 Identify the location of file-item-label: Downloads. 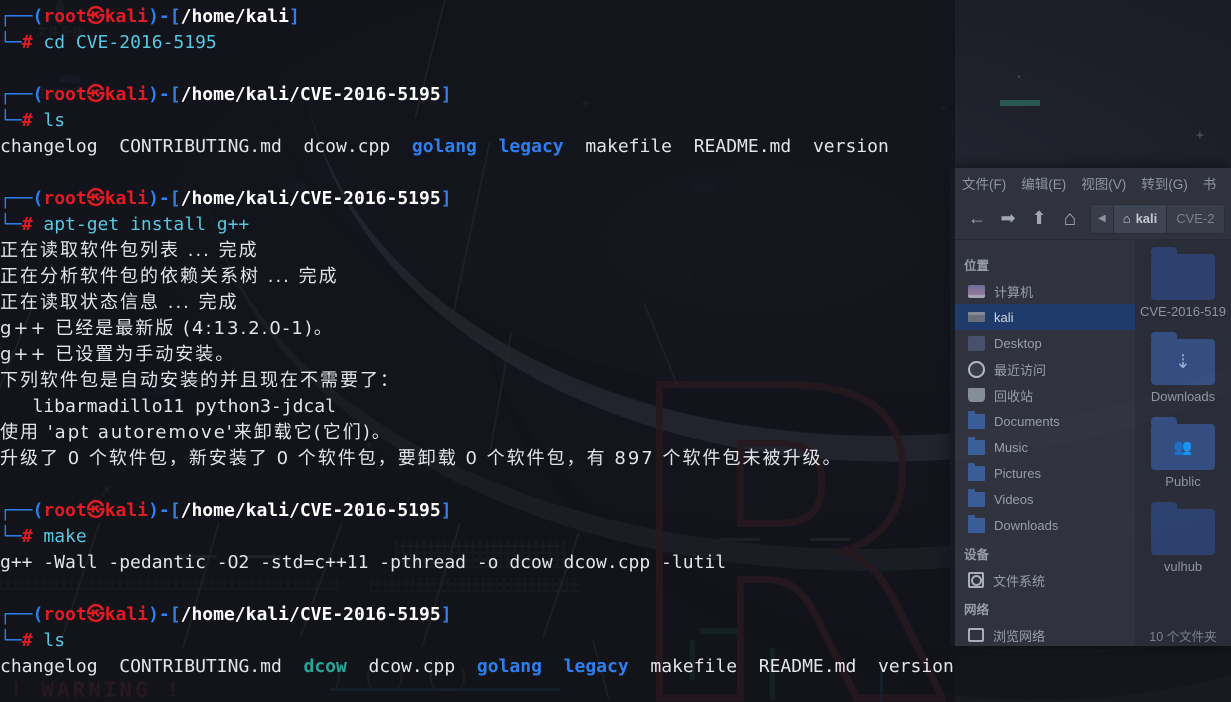
(1183, 396).